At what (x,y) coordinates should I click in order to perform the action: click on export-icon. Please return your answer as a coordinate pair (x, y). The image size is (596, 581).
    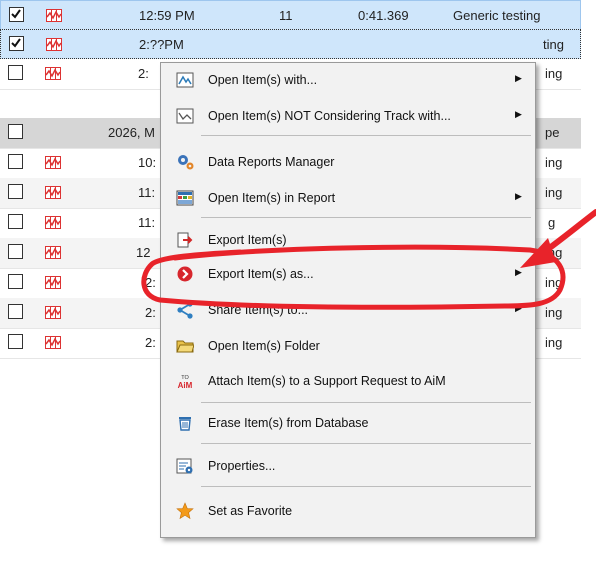
    Looking at the image, I should click on (185, 240).